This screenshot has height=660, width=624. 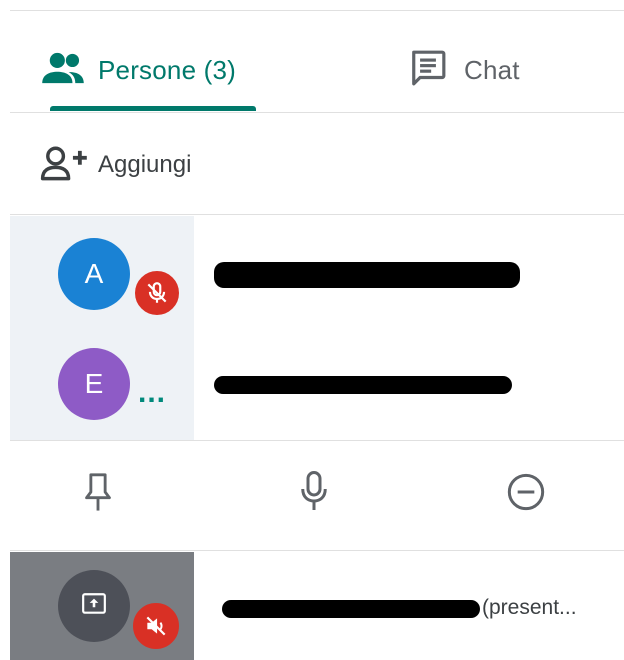 I want to click on avatar: E, so click(x=94, y=384).